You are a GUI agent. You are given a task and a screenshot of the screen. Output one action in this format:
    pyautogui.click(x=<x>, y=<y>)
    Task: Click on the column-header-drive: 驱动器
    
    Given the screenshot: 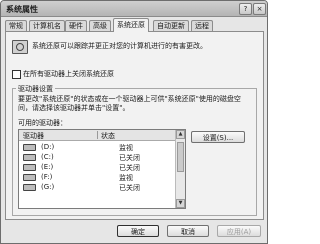 What is the action you would take?
    pyautogui.click(x=33, y=136)
    